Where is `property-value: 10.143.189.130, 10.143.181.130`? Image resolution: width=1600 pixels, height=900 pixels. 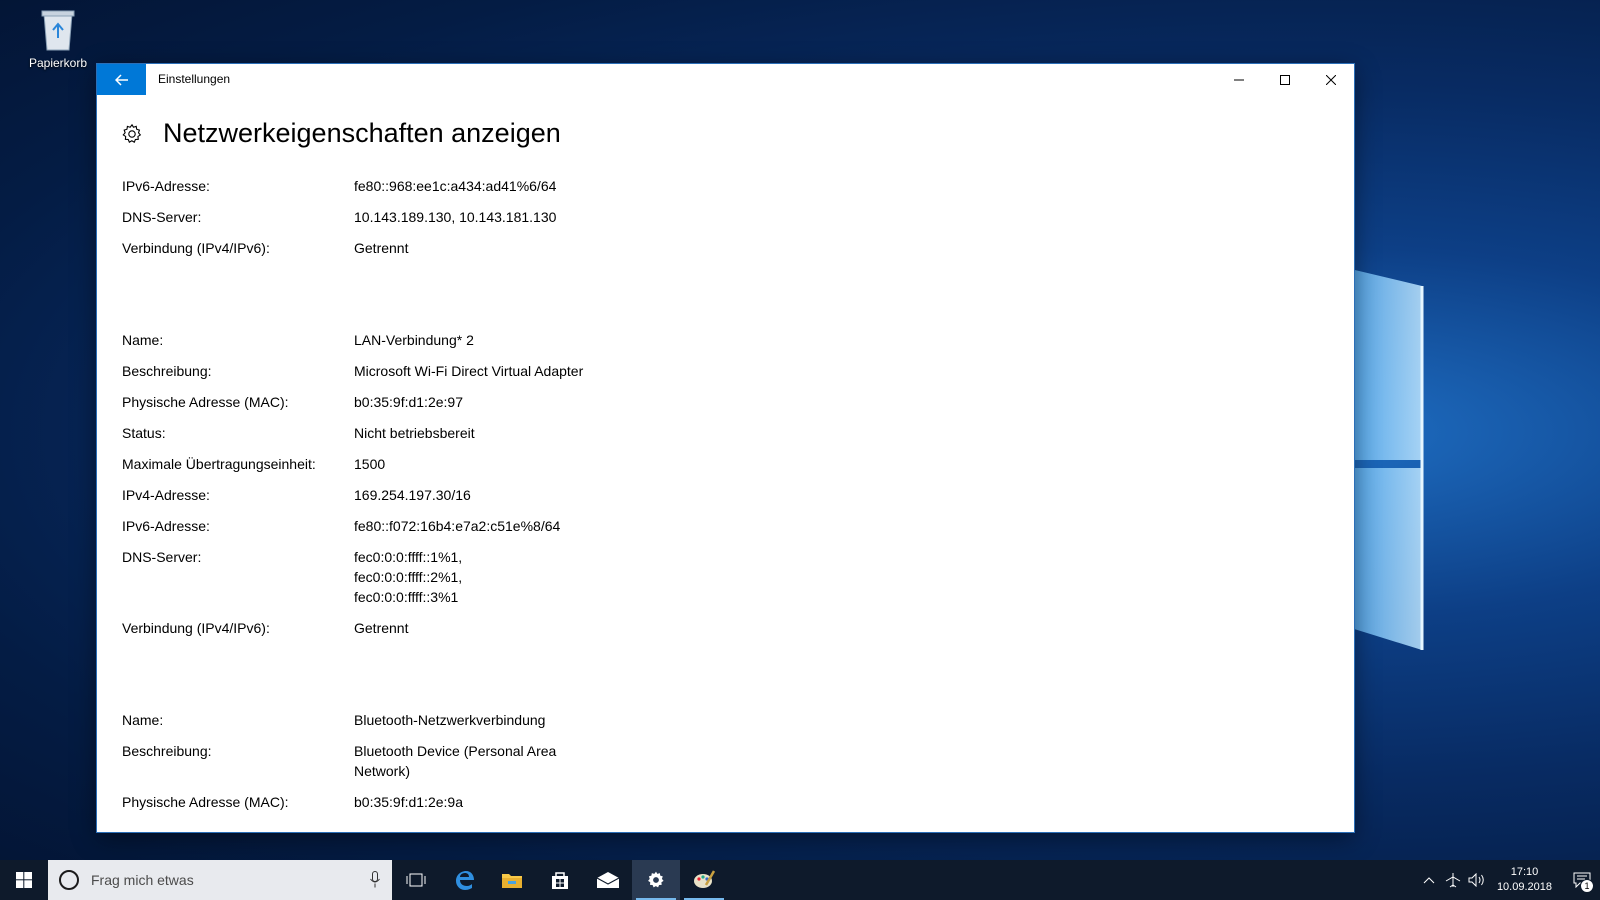
property-value: 10.143.189.130, 10.143.181.130 is located at coordinates (455, 217).